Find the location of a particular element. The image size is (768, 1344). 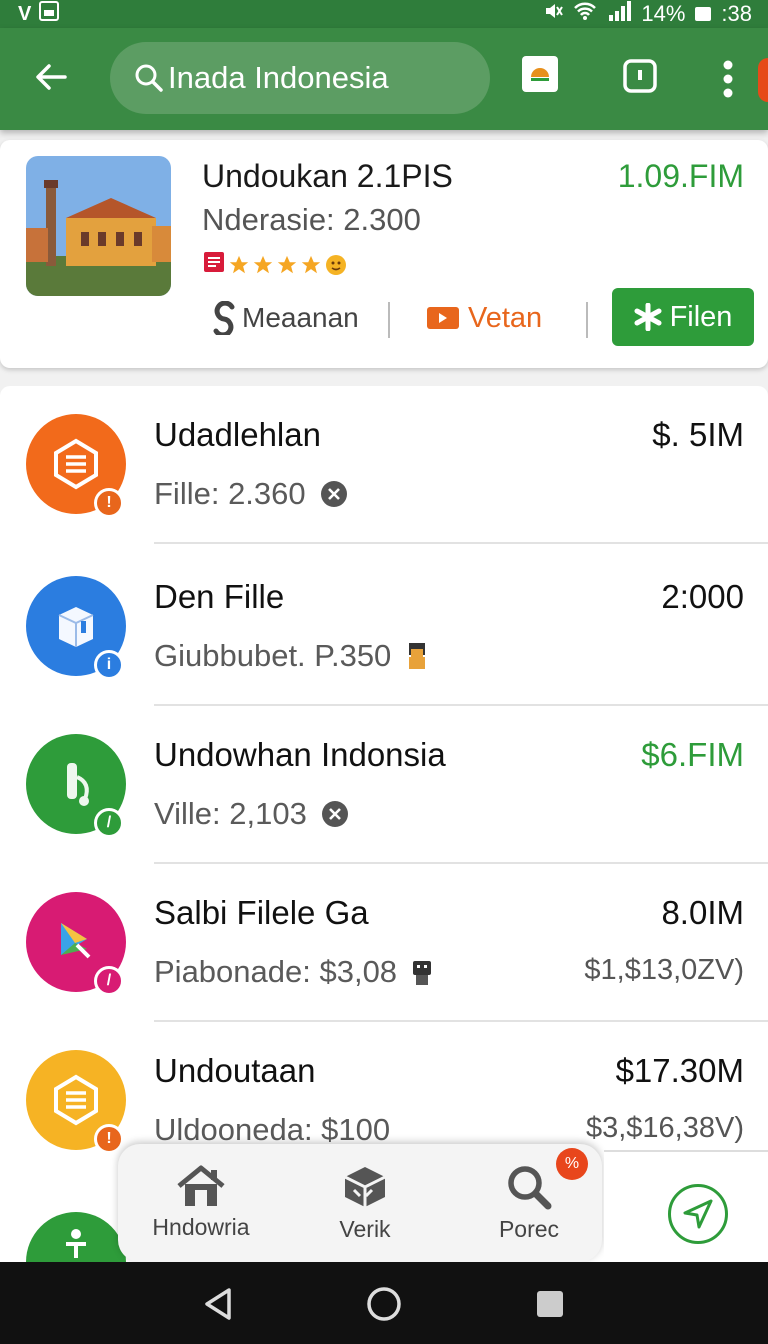

nav-item-home: Hndowria is located at coordinates (201, 1209).